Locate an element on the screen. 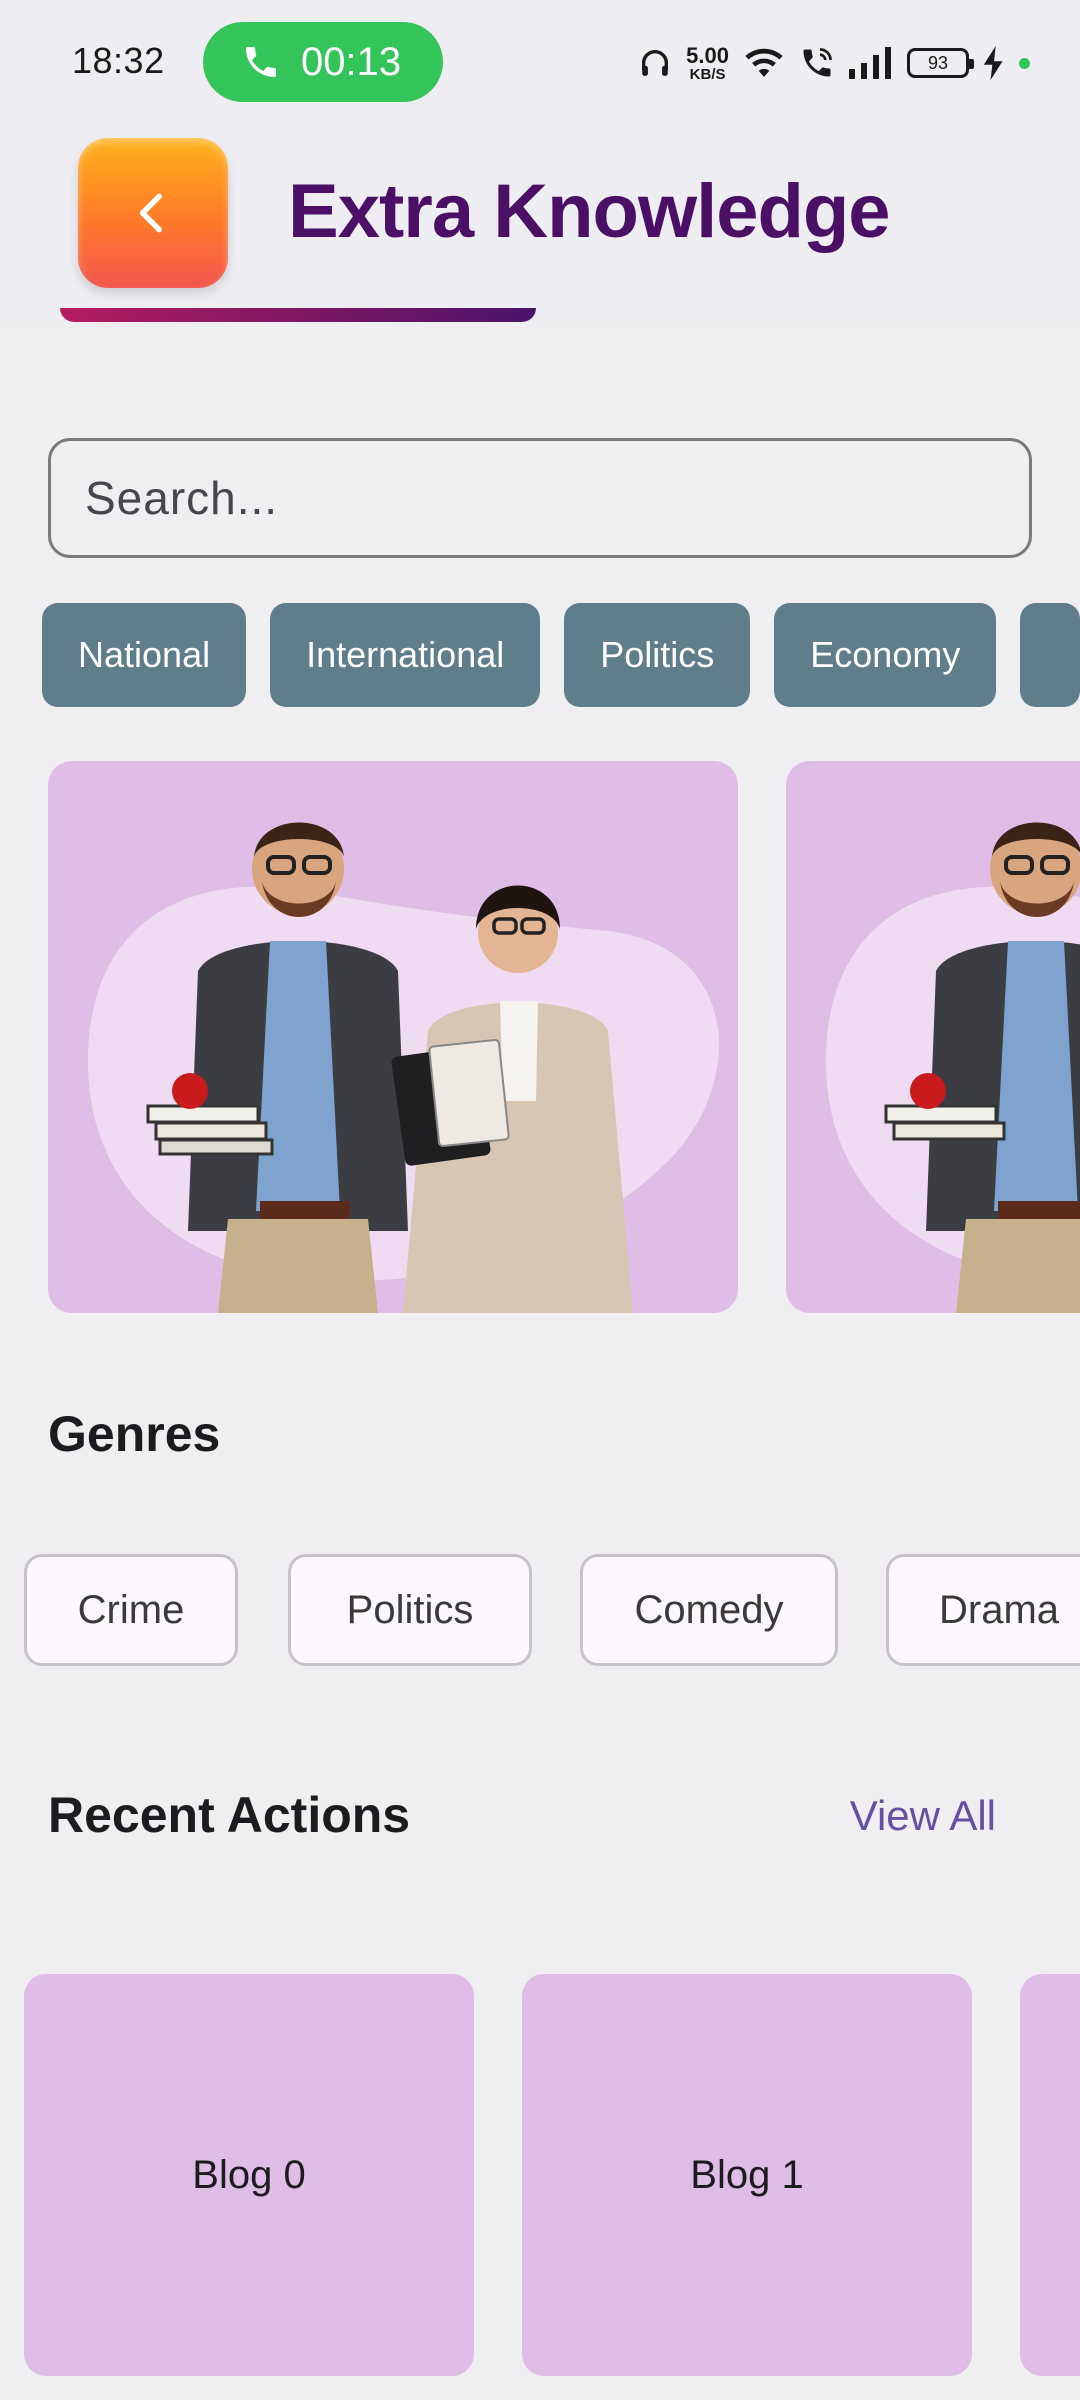  network-speed: 5.00 KB/S is located at coordinates (707, 62).